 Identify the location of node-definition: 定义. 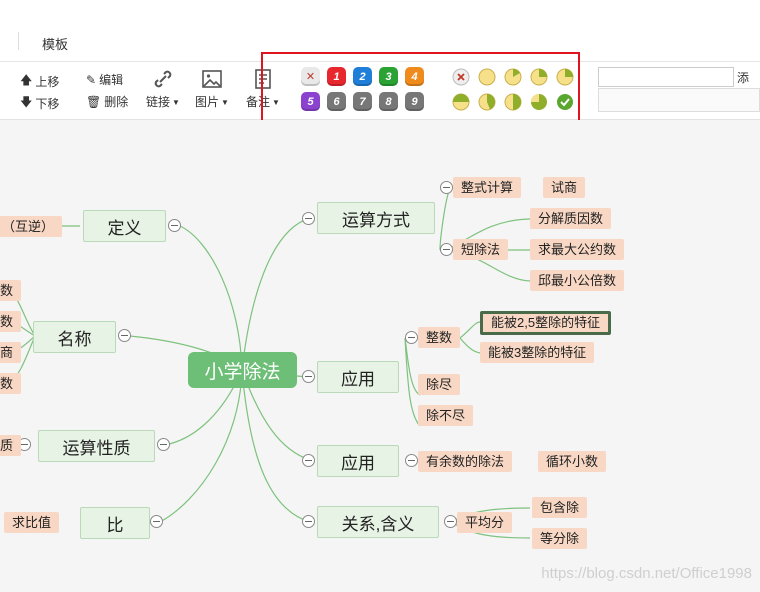
(124, 226).